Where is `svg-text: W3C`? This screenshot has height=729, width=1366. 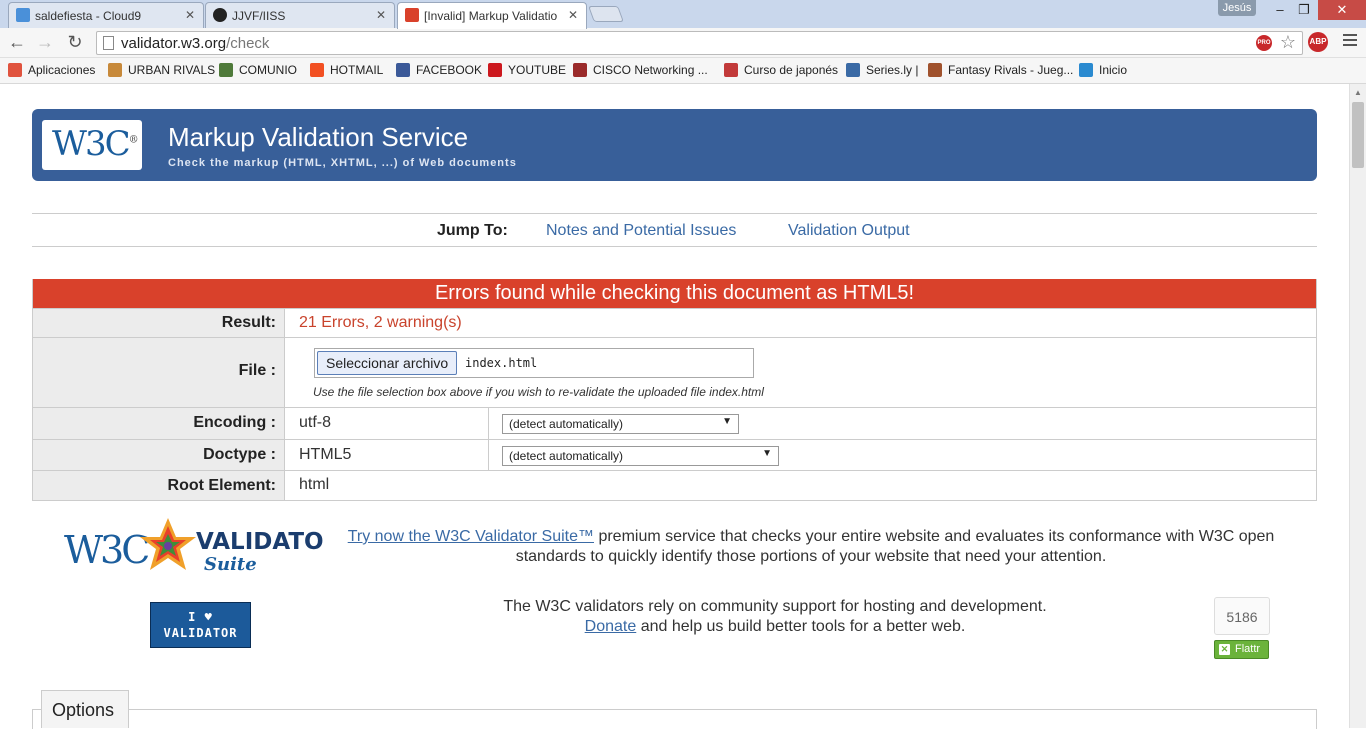 svg-text: W3C is located at coordinates (106, 550).